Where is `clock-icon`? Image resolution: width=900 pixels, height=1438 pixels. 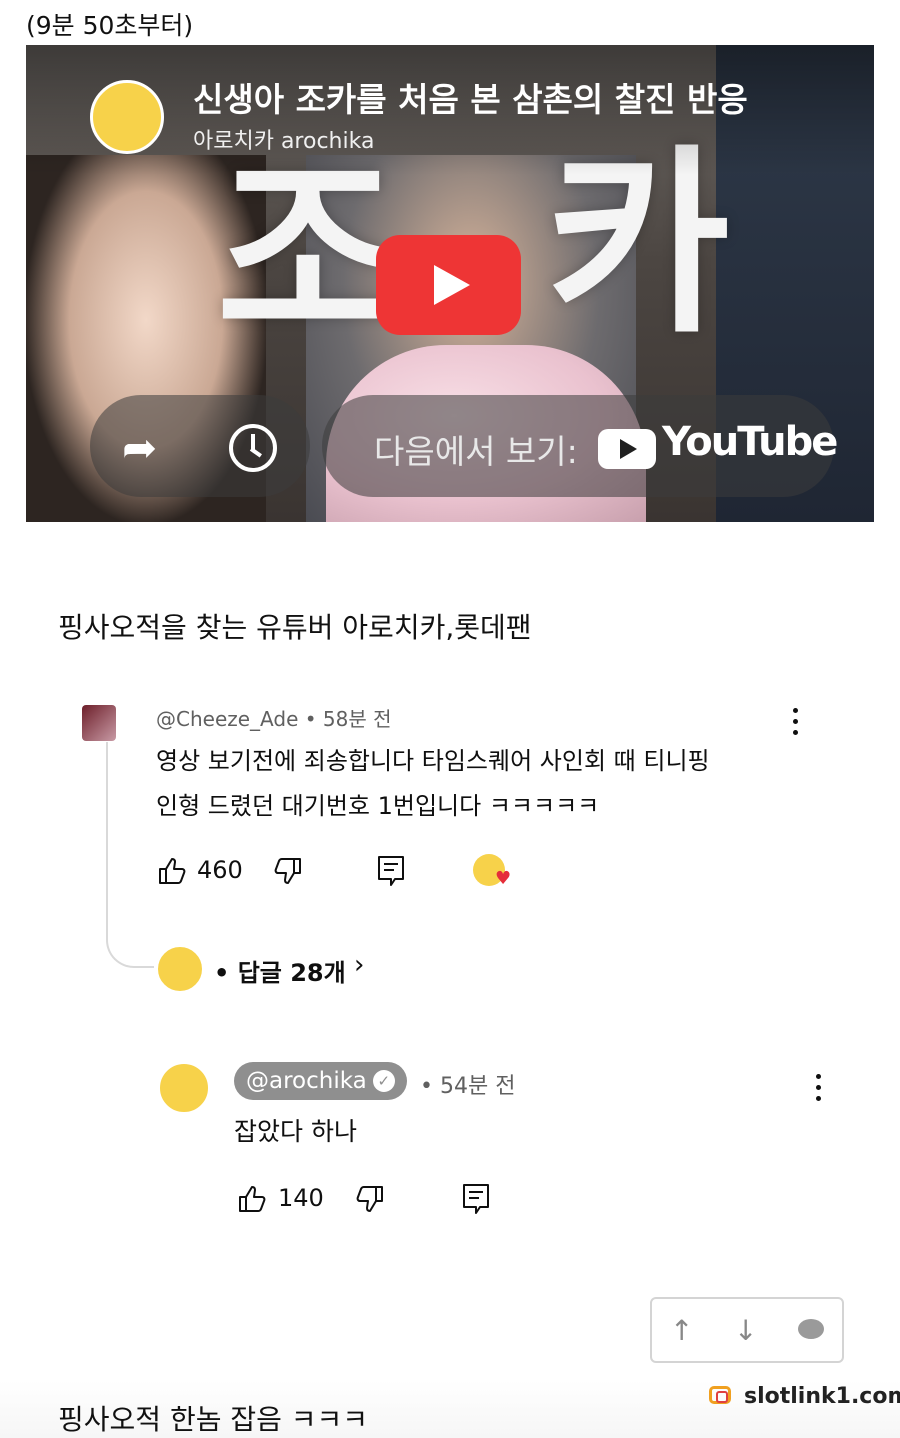
clock-icon is located at coordinates (253, 448).